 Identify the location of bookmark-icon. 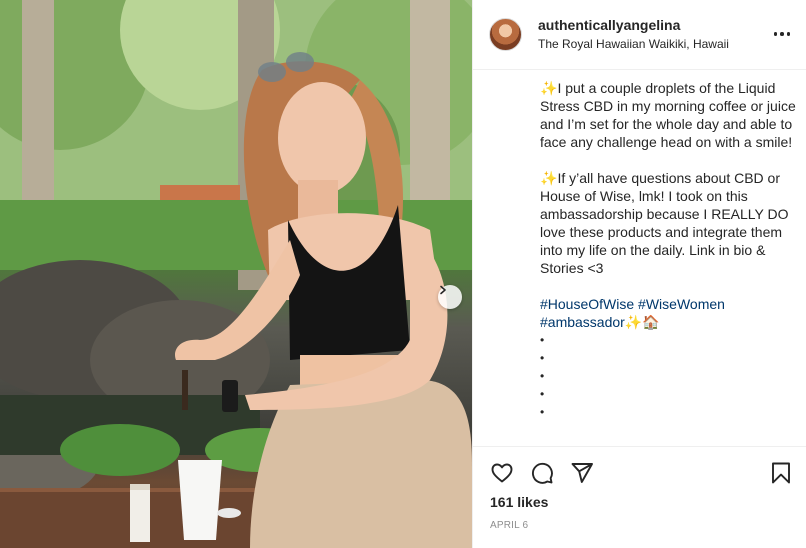
(781, 473).